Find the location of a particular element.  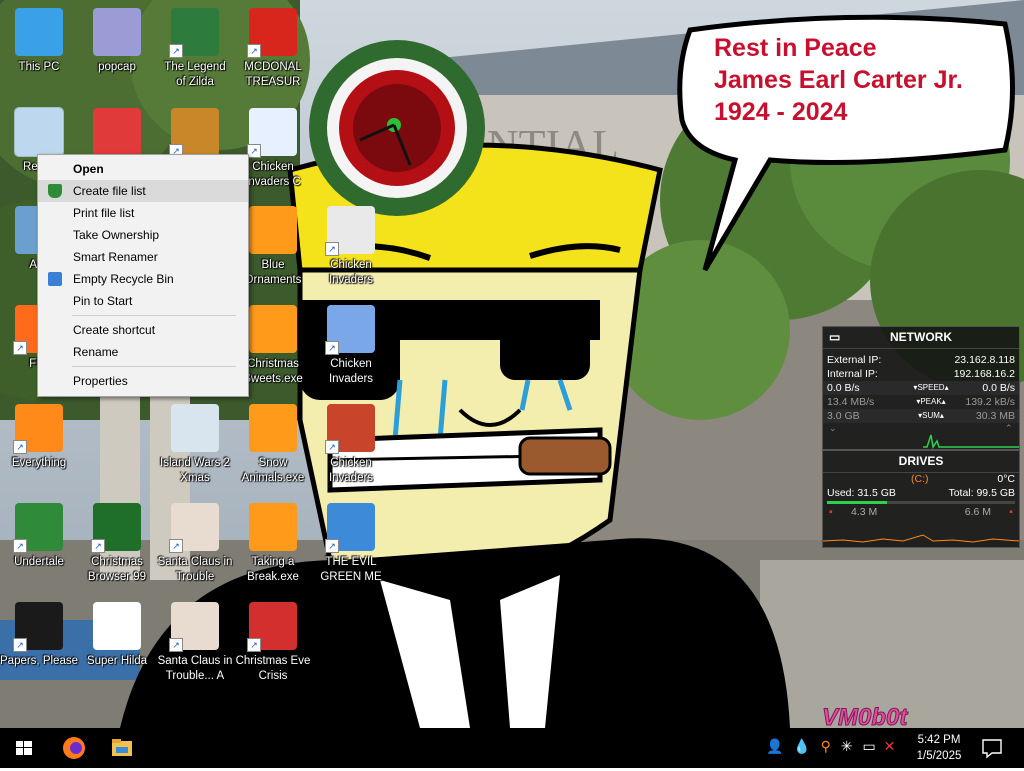

network-title: ▭ NETWORK is located at coordinates (921, 338).